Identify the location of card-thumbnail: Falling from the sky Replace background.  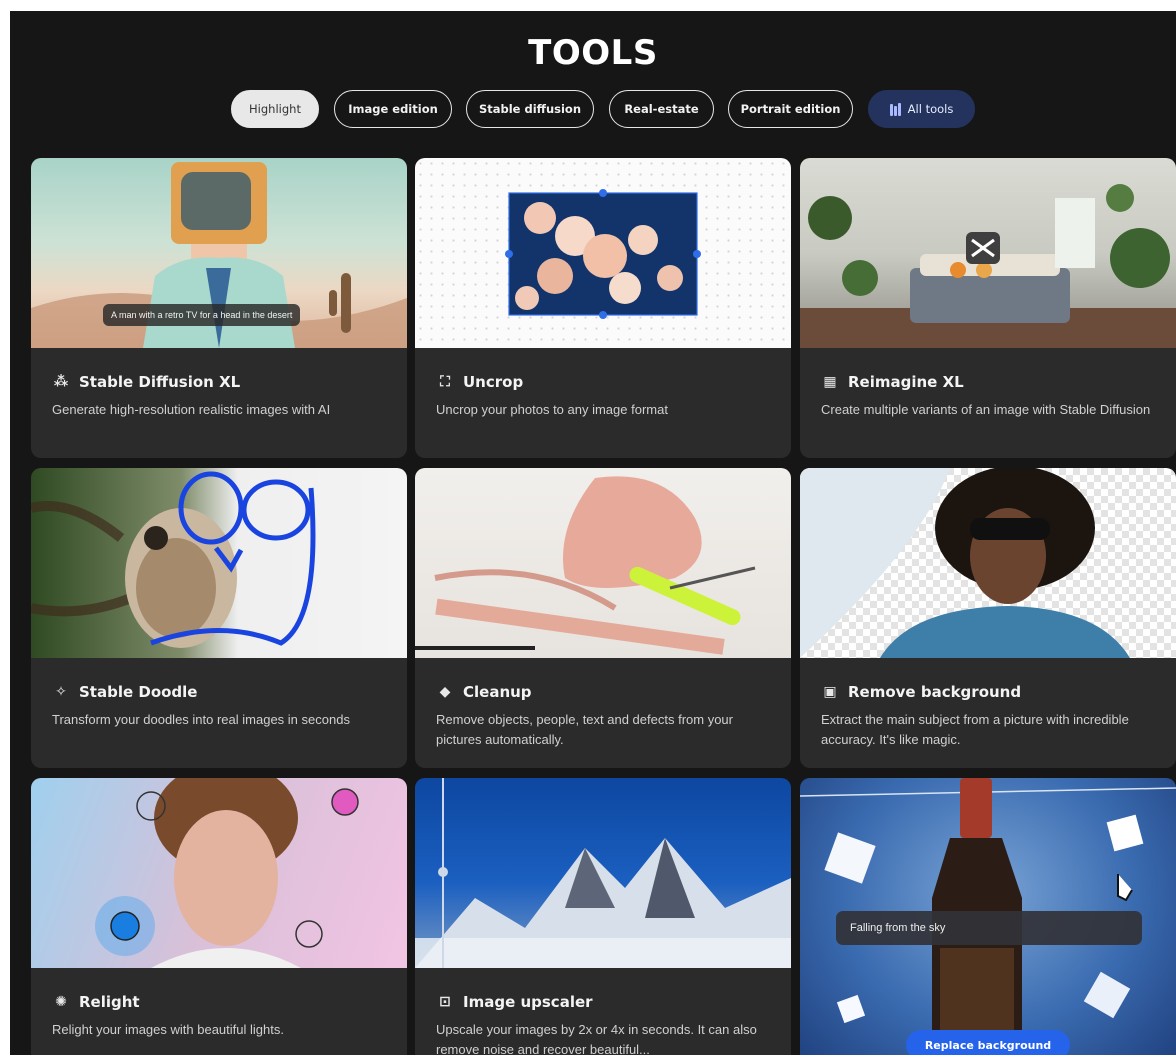
(988, 916).